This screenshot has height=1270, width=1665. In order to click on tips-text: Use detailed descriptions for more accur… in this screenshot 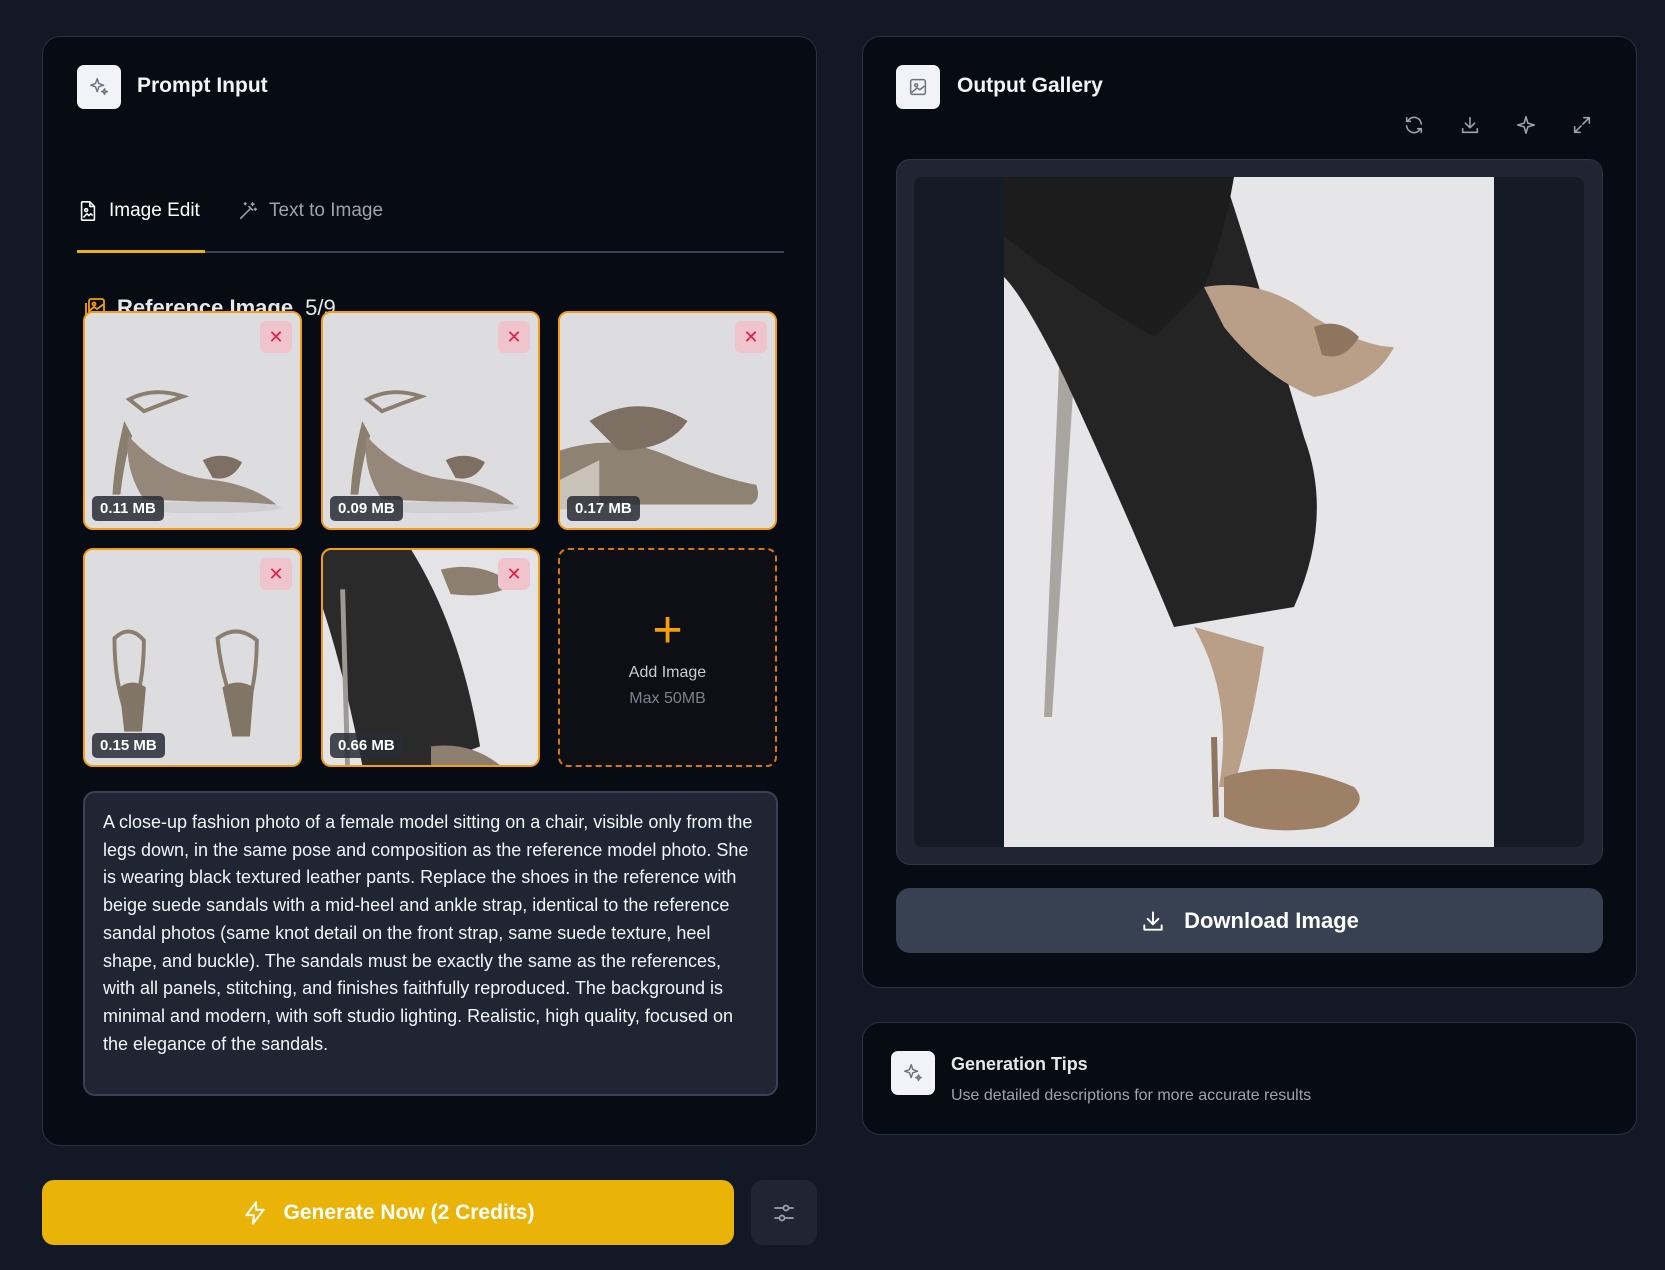, I will do `click(1131, 1095)`.